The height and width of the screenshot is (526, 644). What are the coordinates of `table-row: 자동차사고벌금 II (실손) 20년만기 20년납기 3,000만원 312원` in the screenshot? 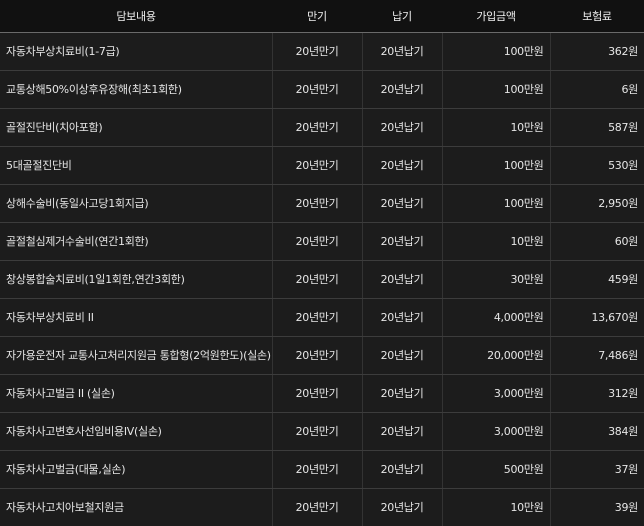 It's located at (322, 393).